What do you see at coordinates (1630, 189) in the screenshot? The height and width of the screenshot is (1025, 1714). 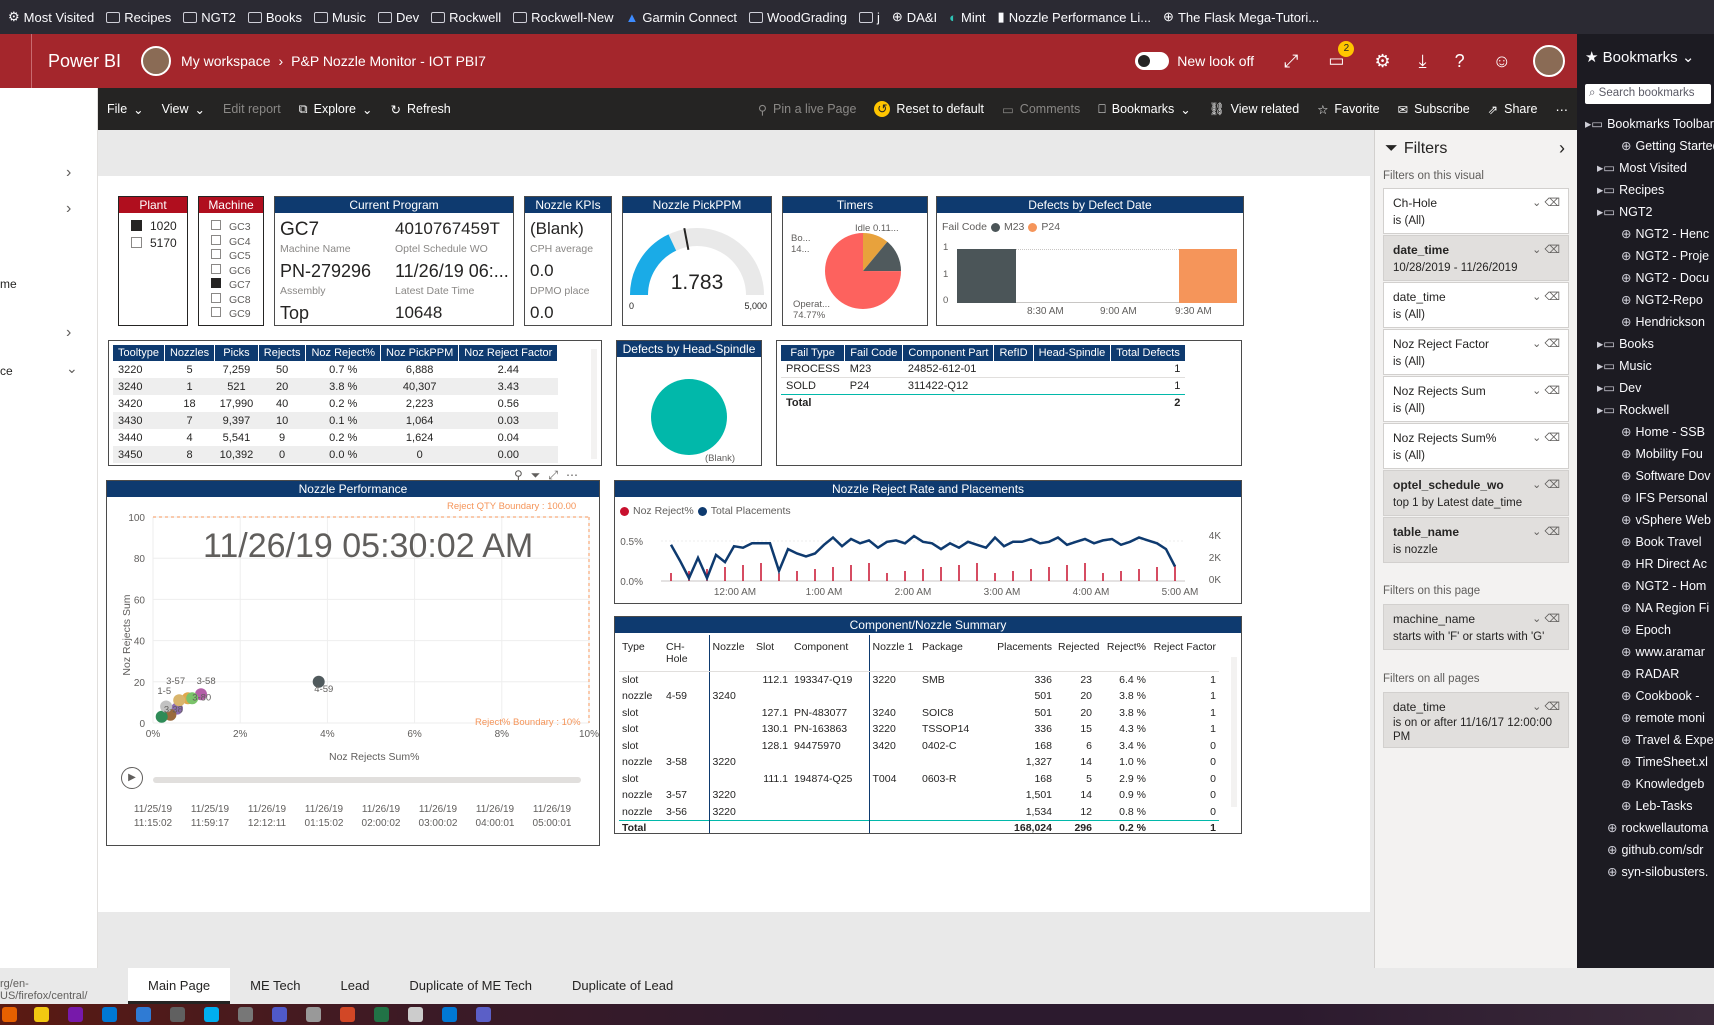 I see `sidebar-bookmark-item: ▸▭ Recipes` at bounding box center [1630, 189].